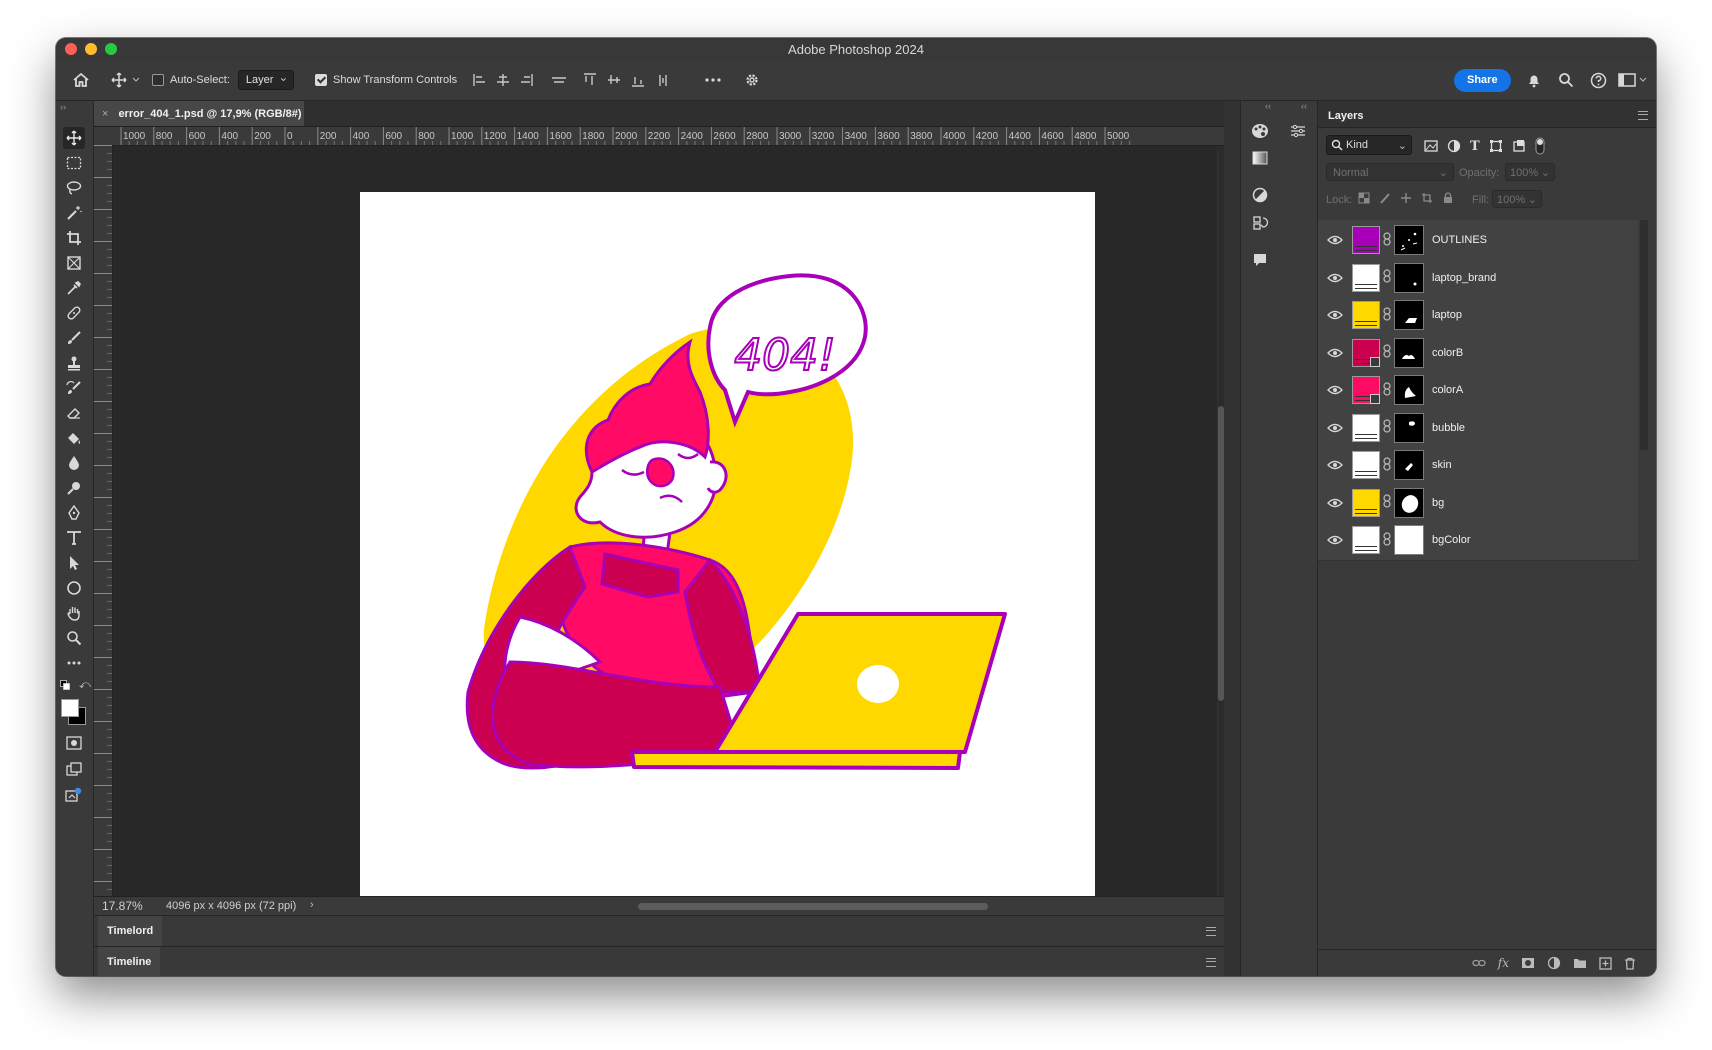 The height and width of the screenshot is (1050, 1712). I want to click on pen-tool-icon, so click(74, 513).